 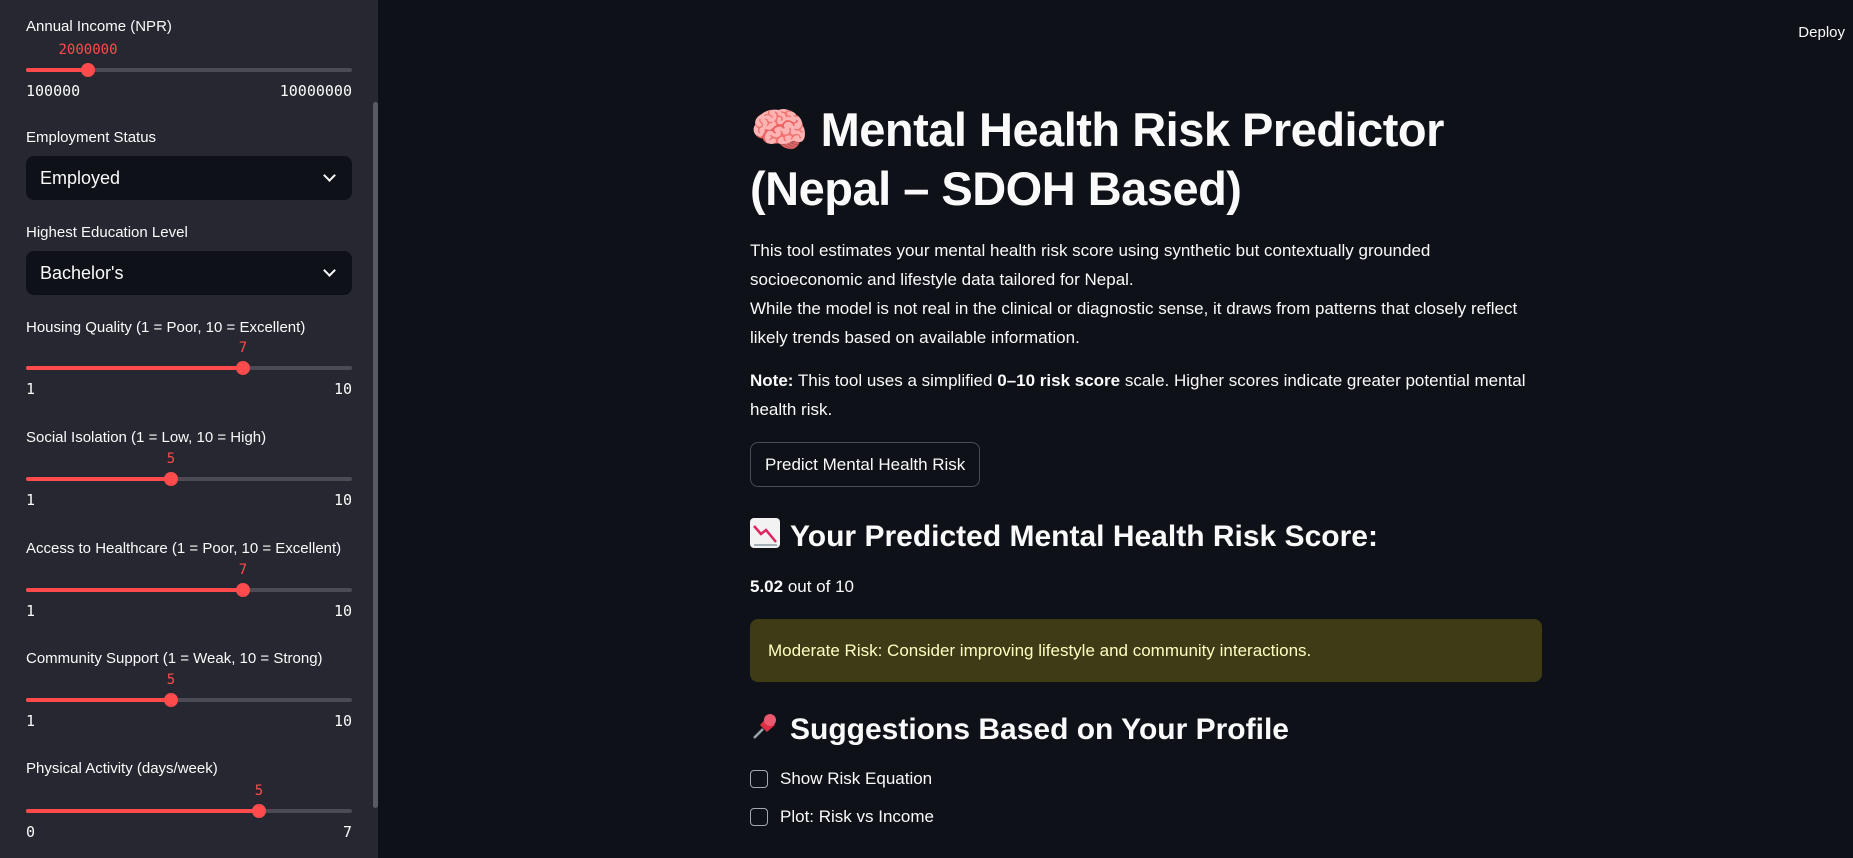 What do you see at coordinates (189, 178) in the screenshot?
I see `employment-select: Employed` at bounding box center [189, 178].